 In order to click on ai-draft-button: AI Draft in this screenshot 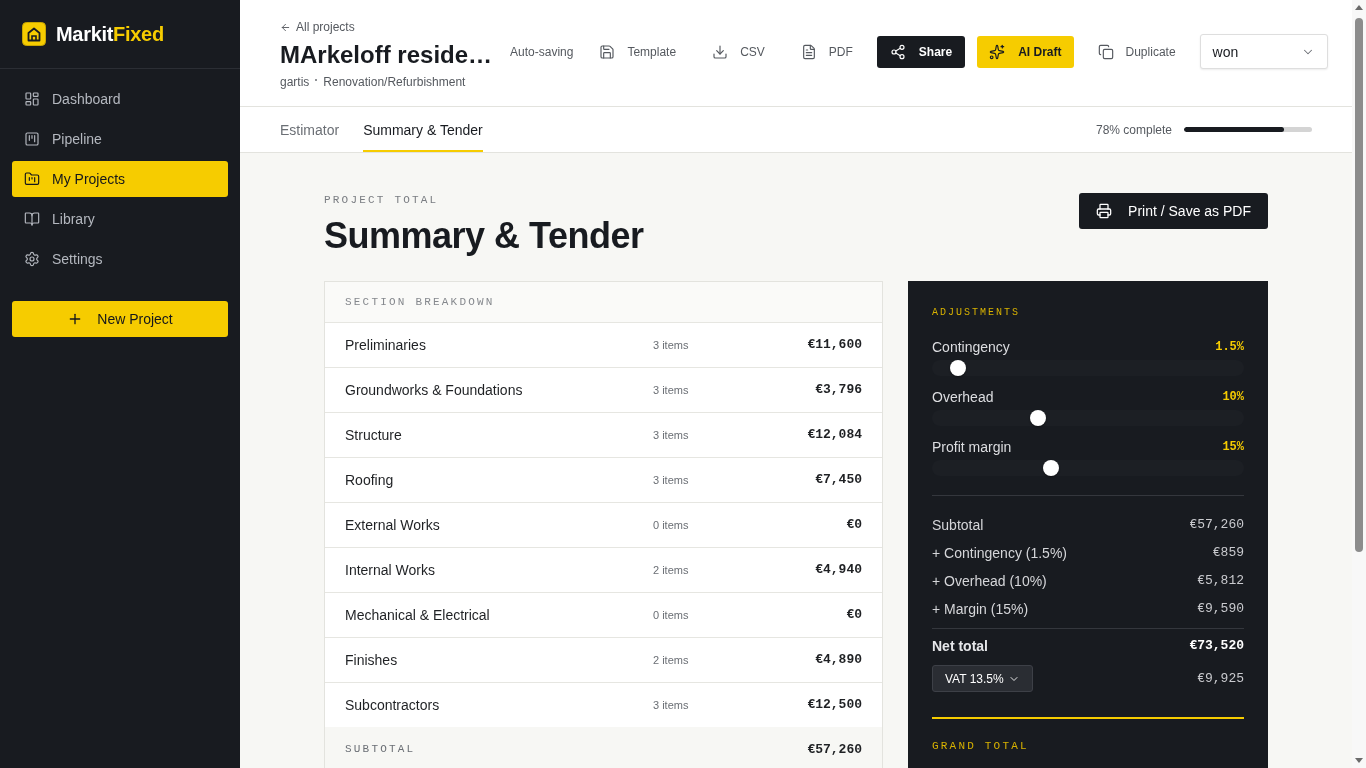, I will do `click(1025, 51)`.